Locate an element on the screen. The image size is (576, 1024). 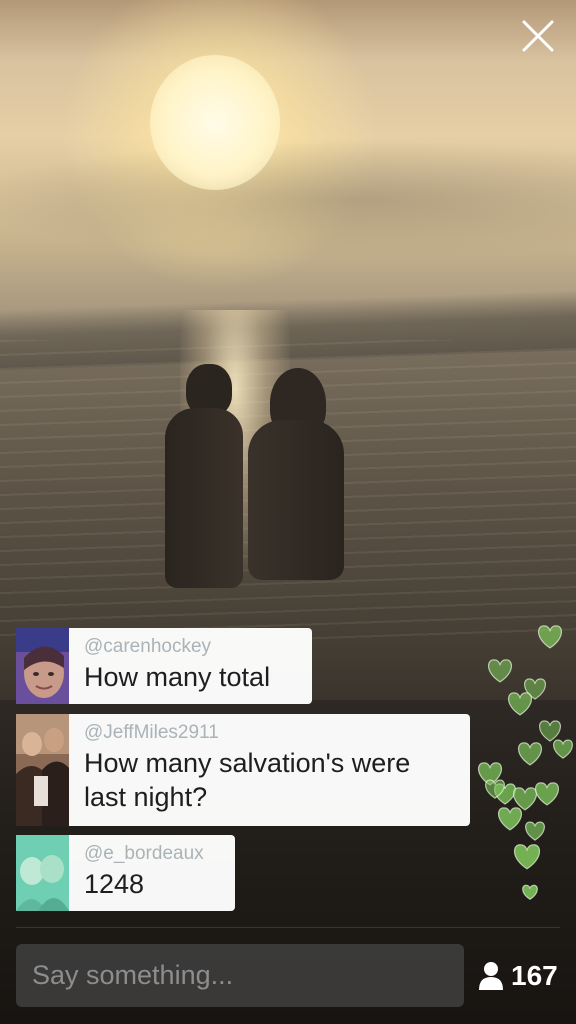
comment-item: @carenhockey How many total is located at coordinates (164, 666).